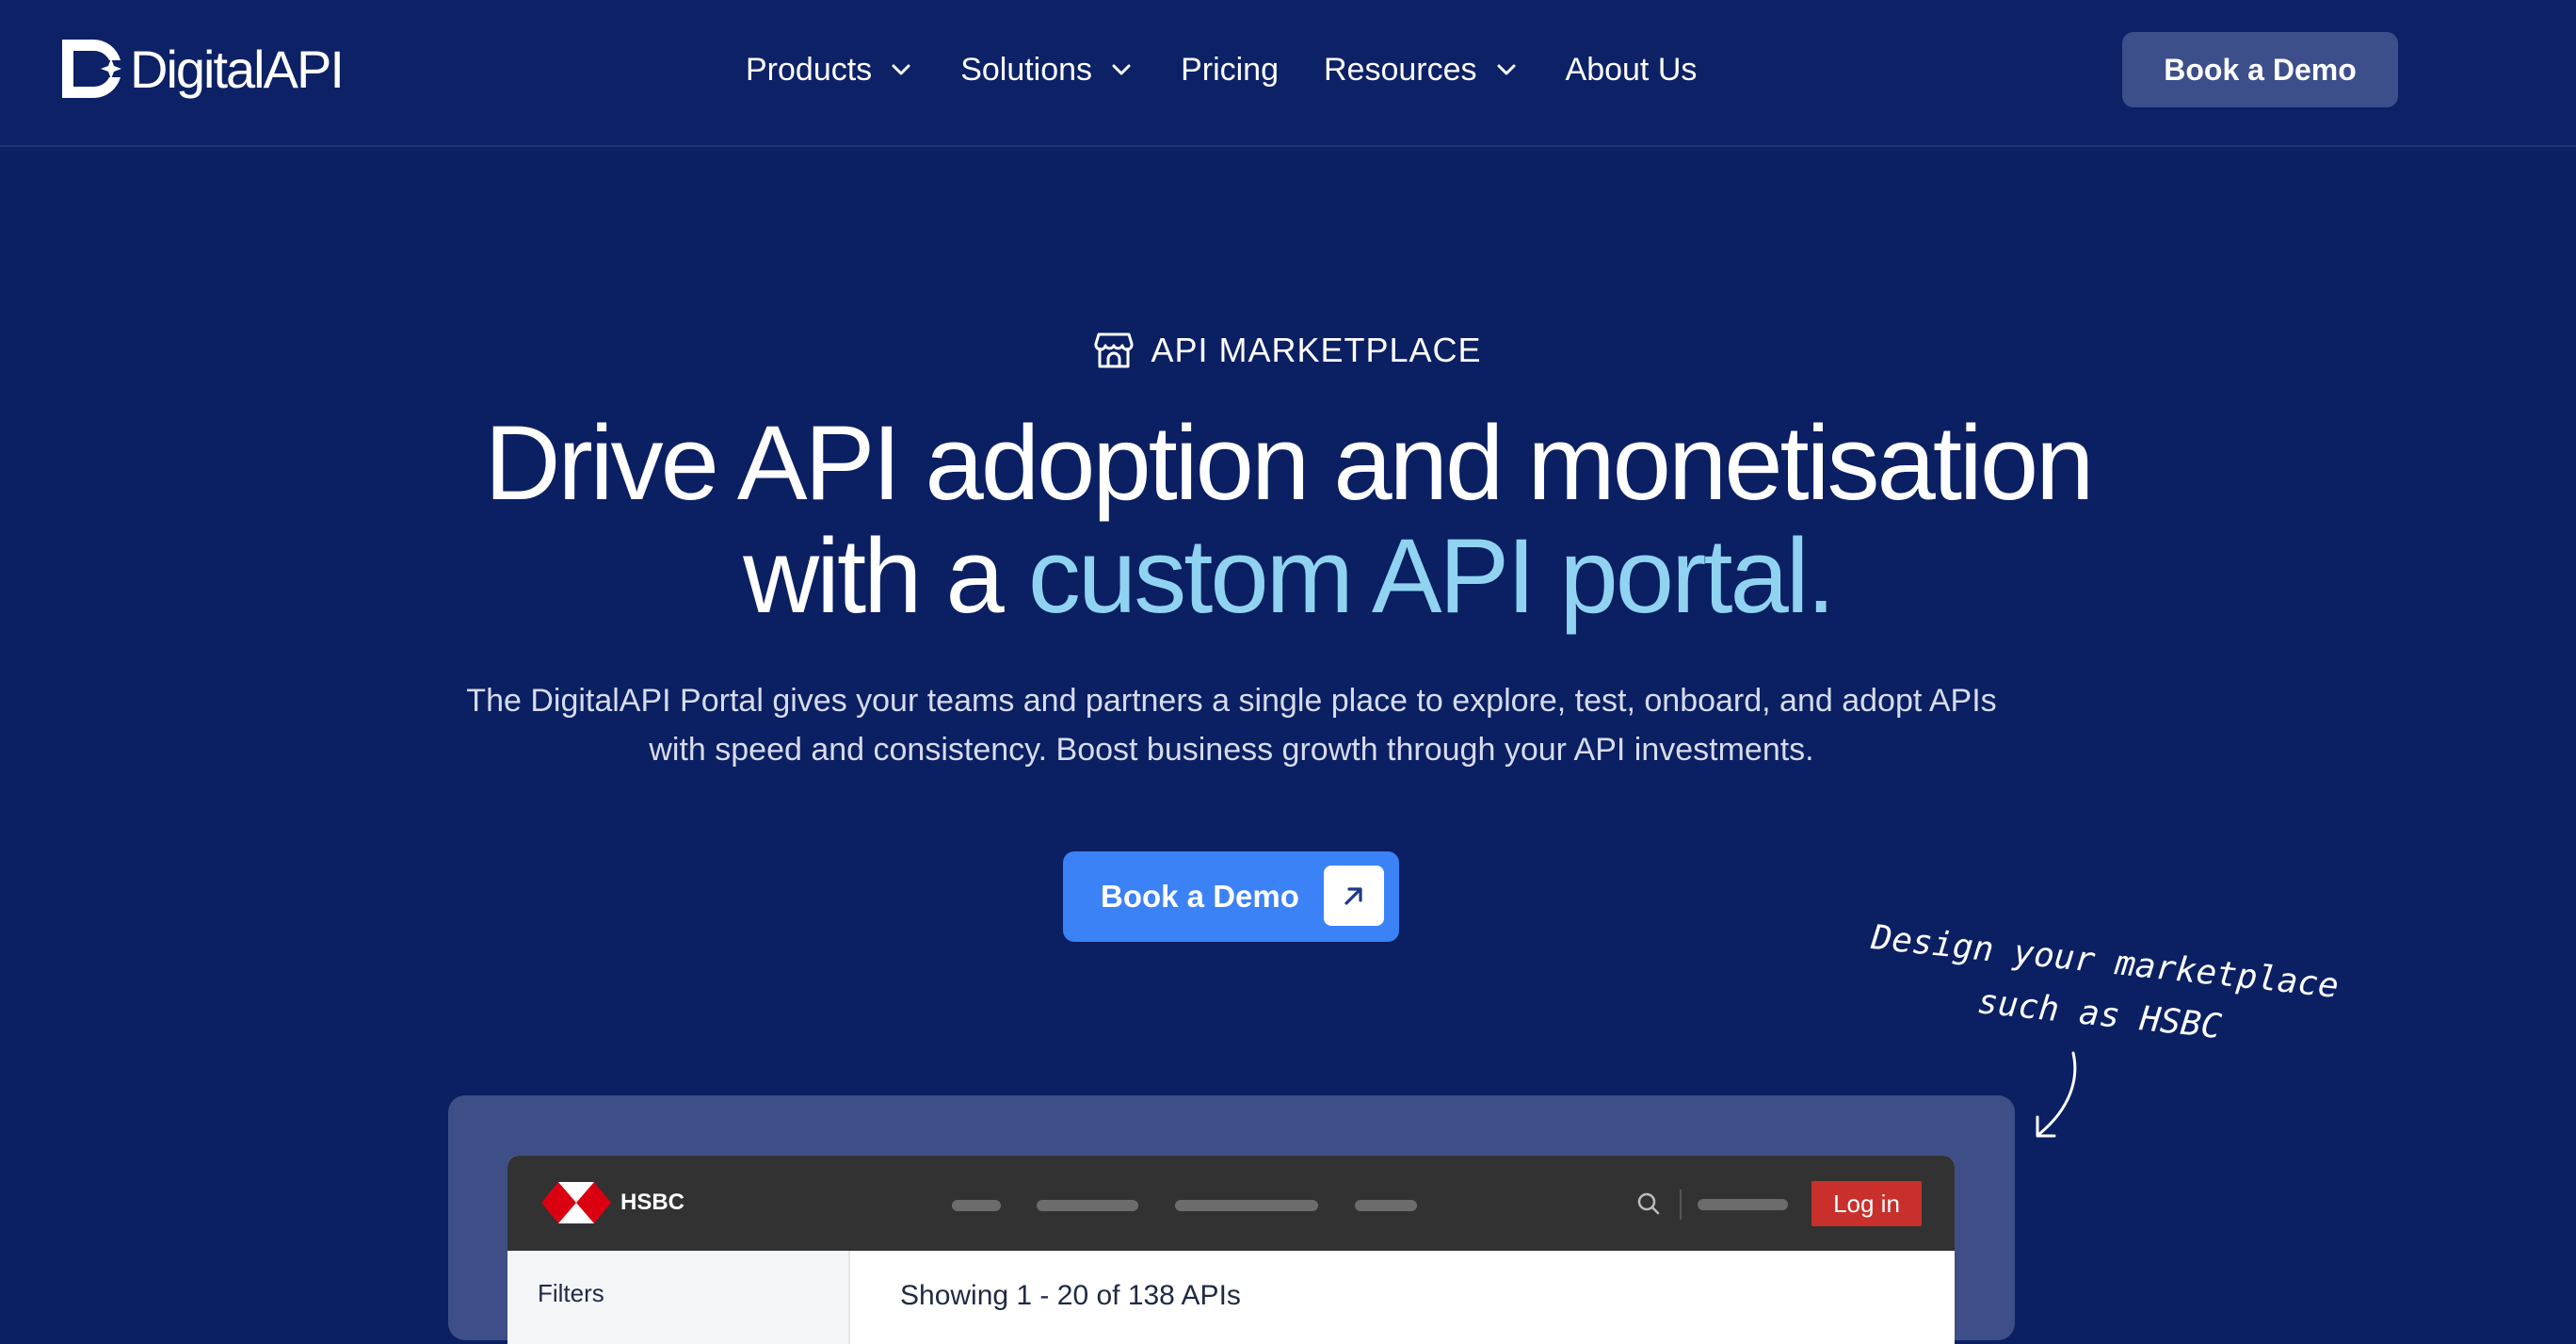 This screenshot has height=1344, width=2576. I want to click on annotation-line-2: such as HSBC, so click(2099, 1014).